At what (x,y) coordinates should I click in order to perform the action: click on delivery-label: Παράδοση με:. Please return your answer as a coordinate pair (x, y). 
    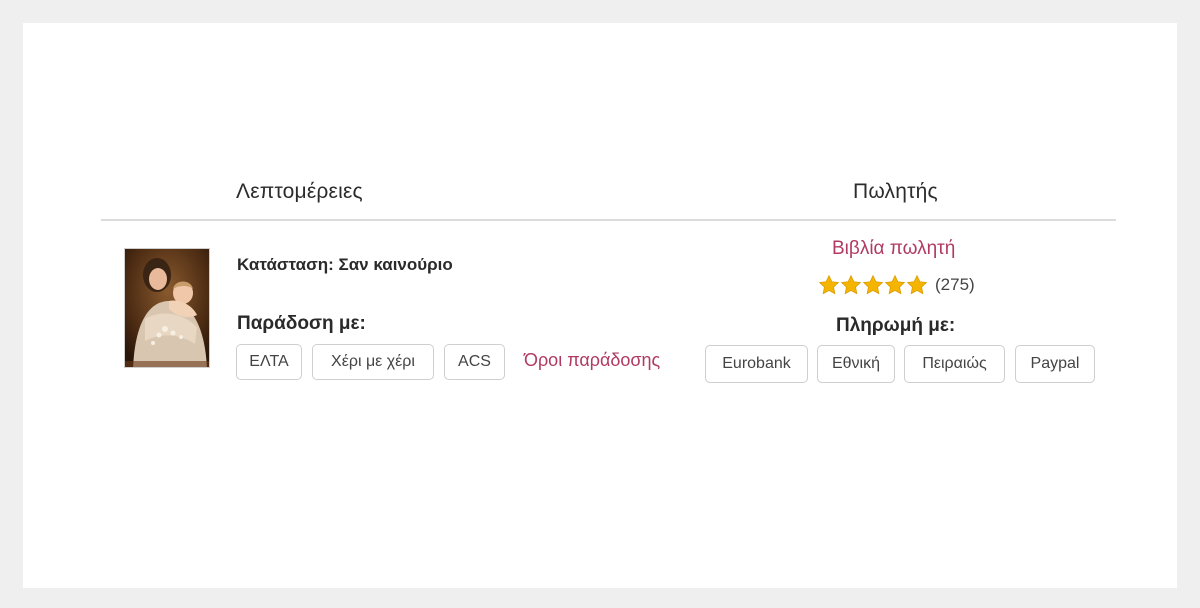
    Looking at the image, I should click on (301, 323).